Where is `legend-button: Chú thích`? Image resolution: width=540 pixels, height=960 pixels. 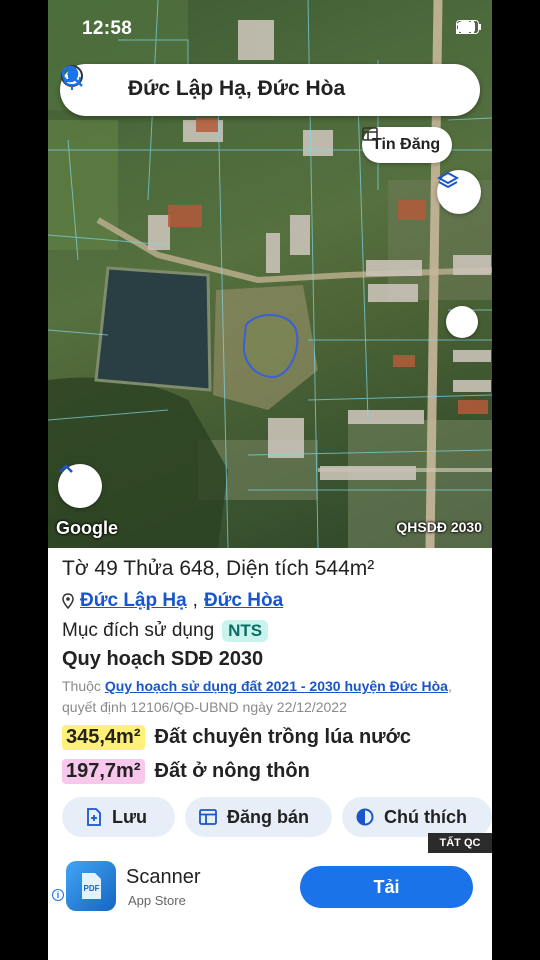 legend-button: Chú thích is located at coordinates (417, 817).